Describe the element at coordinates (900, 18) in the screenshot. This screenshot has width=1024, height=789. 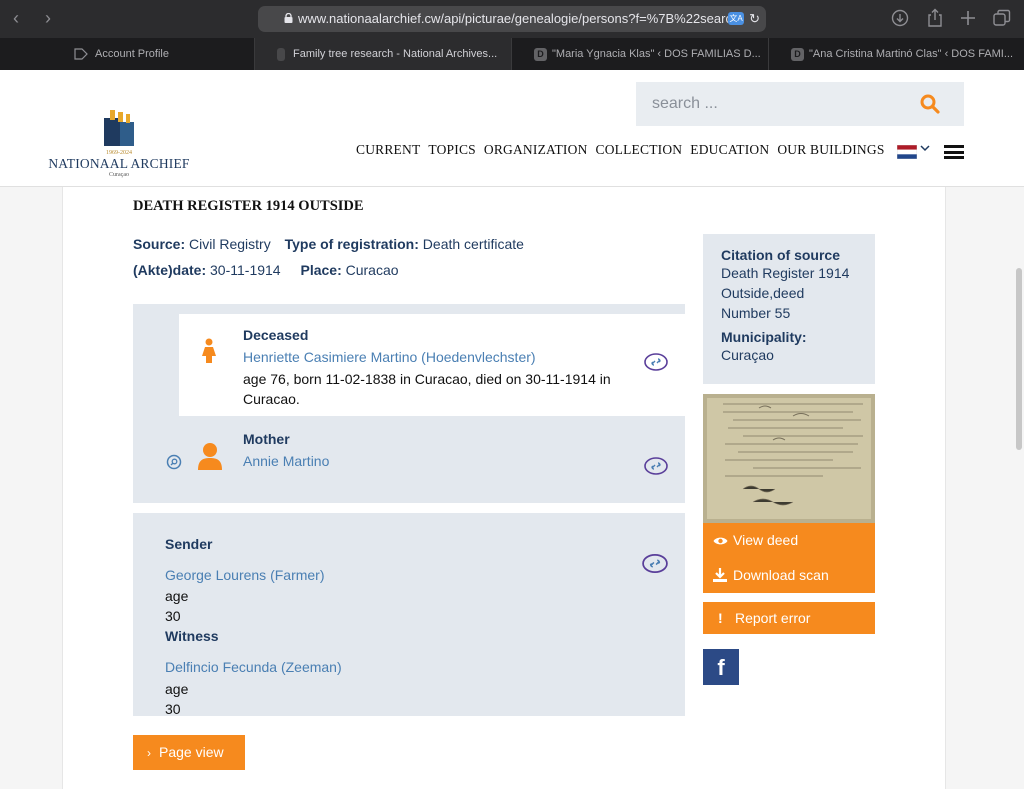
I see `download-icon` at that location.